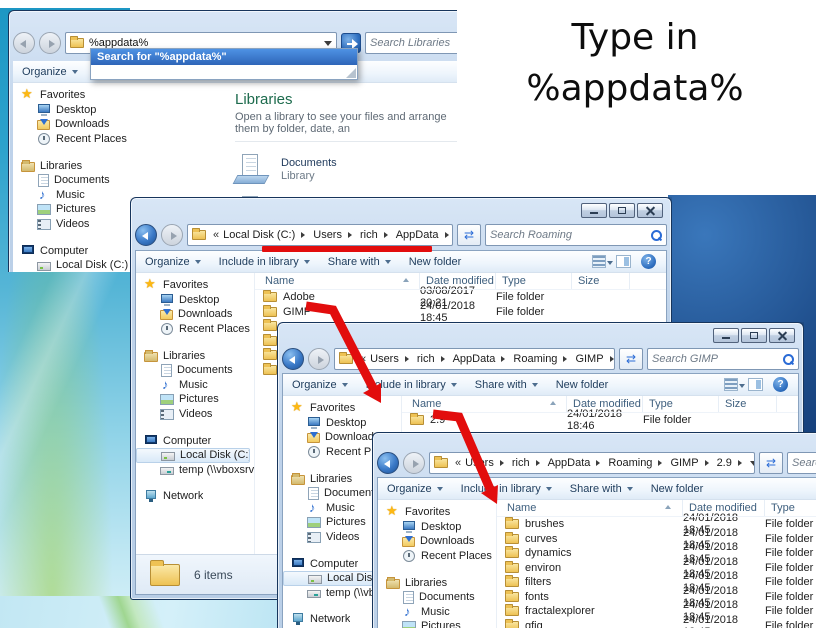  Describe the element at coordinates (648, 261) in the screenshot. I see `help-icon` at that location.